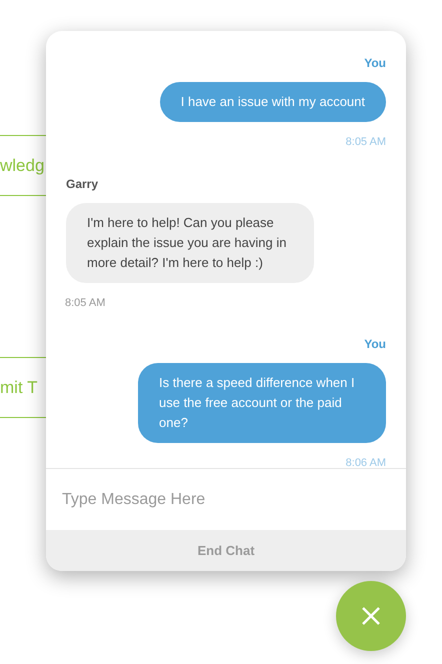  I want to click on box-text: wledg, so click(22, 165).